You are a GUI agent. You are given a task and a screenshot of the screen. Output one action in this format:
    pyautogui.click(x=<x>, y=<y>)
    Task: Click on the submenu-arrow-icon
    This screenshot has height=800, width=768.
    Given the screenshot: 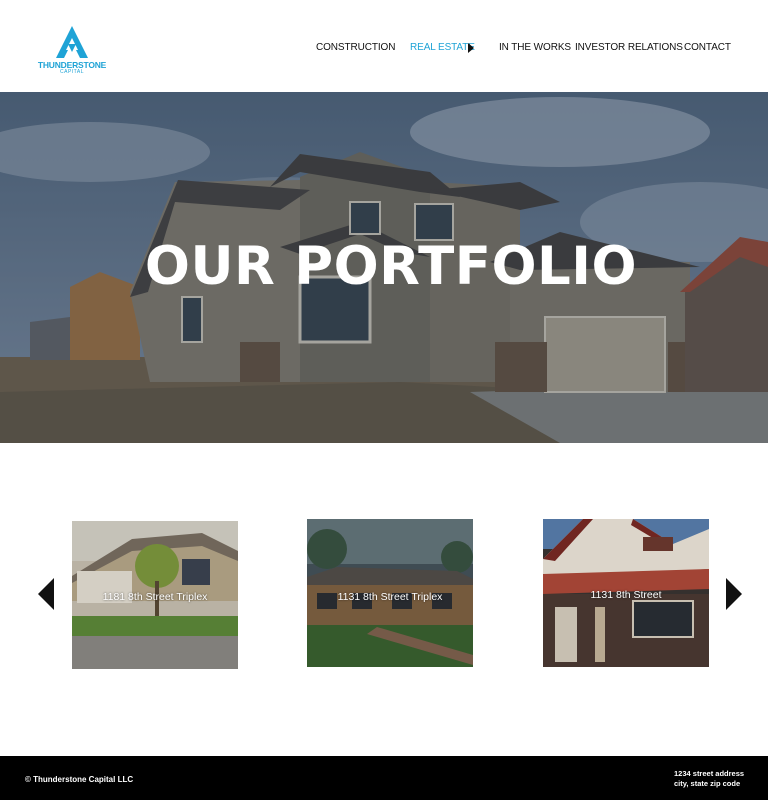 What is the action you would take?
    pyautogui.click(x=471, y=48)
    